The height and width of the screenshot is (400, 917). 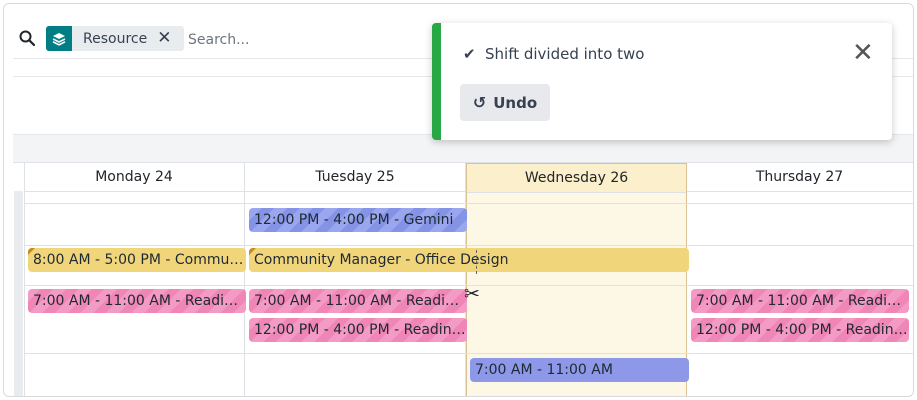 I want to click on search-input, so click(x=308, y=40).